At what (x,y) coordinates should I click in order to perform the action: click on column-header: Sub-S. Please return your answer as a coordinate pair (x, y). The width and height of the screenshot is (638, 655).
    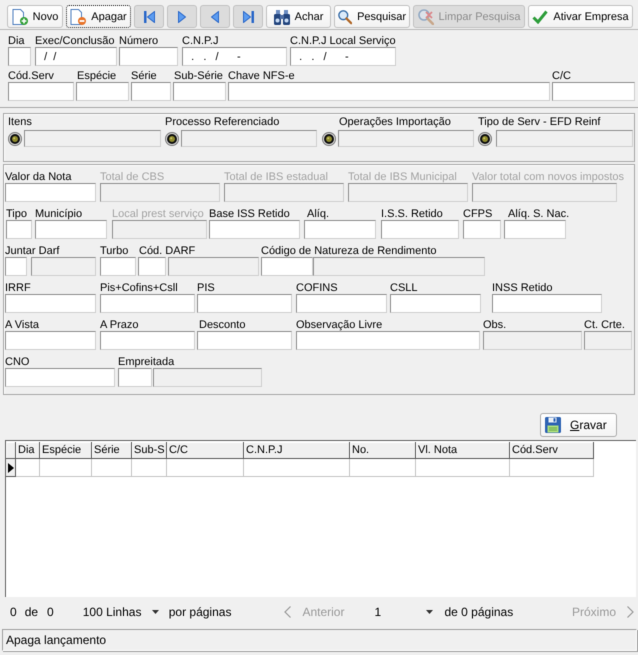
    Looking at the image, I should click on (149, 450).